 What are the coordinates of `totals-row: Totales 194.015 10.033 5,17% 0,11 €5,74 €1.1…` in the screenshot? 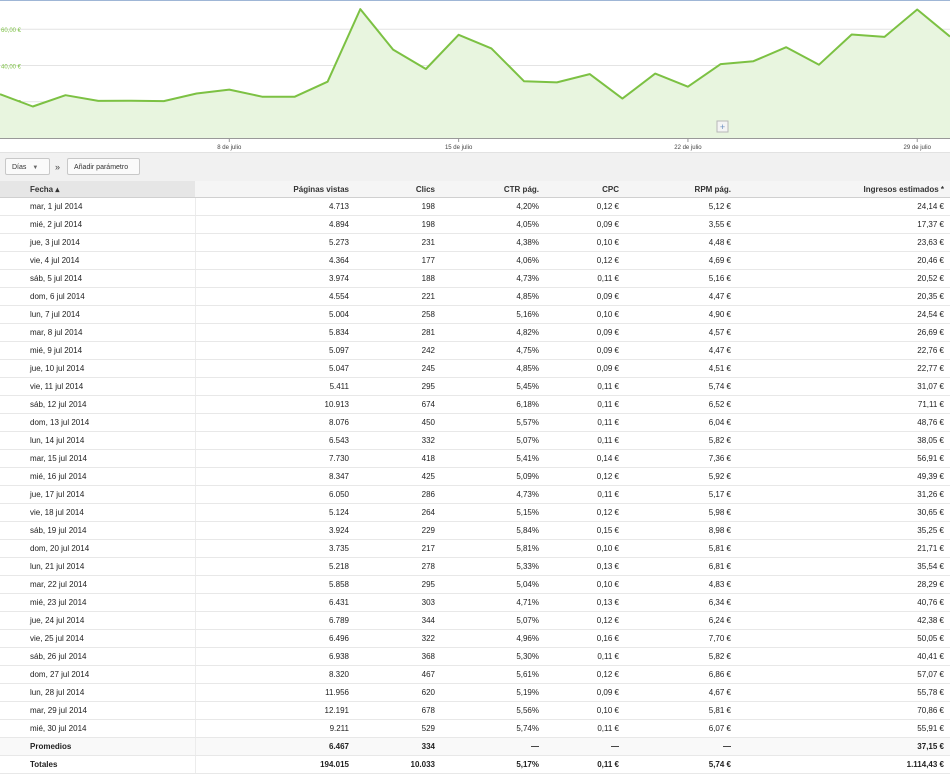 It's located at (475, 764).